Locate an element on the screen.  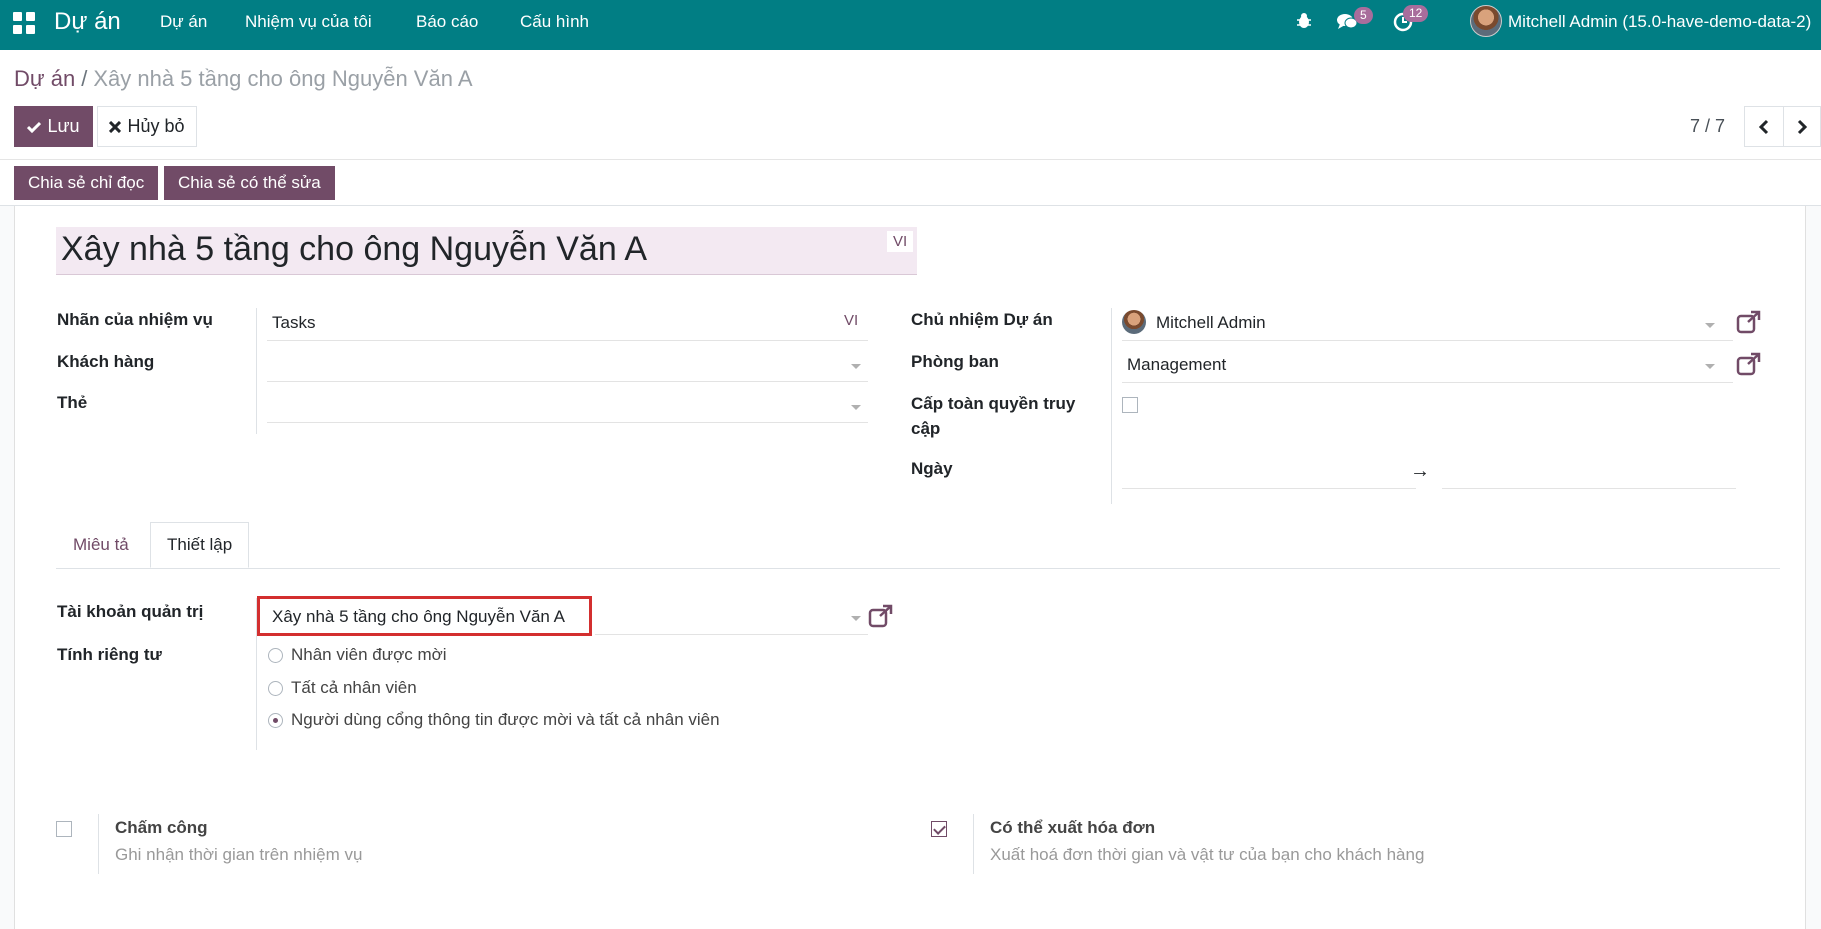
check-icon is located at coordinates (34, 127).